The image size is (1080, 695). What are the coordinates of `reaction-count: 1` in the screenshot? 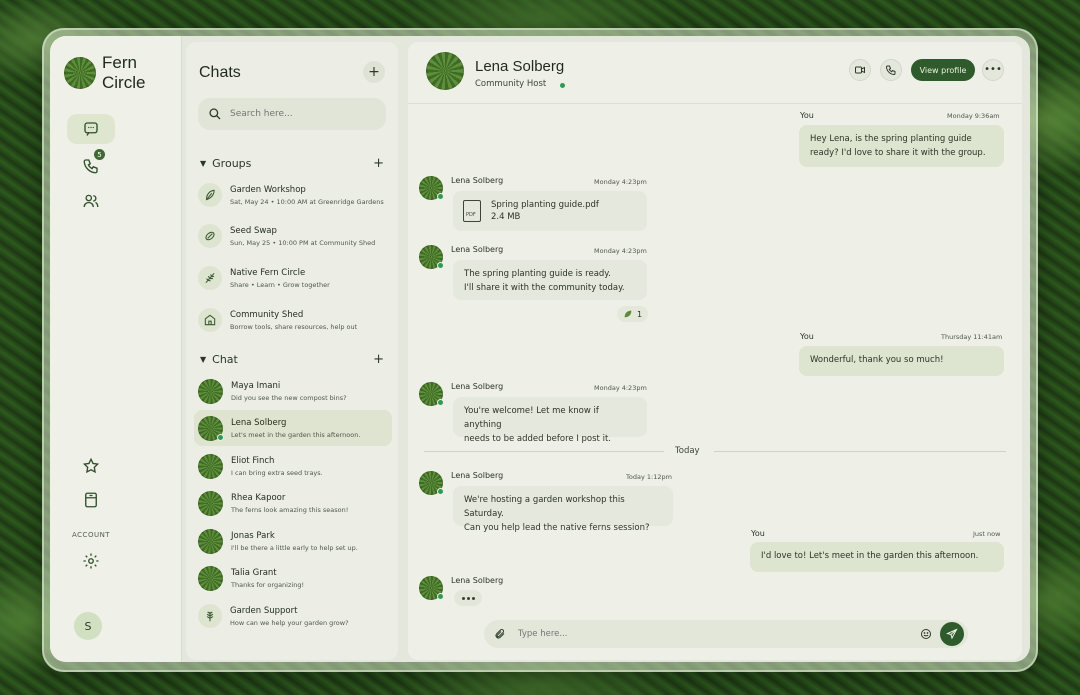 It's located at (640, 314).